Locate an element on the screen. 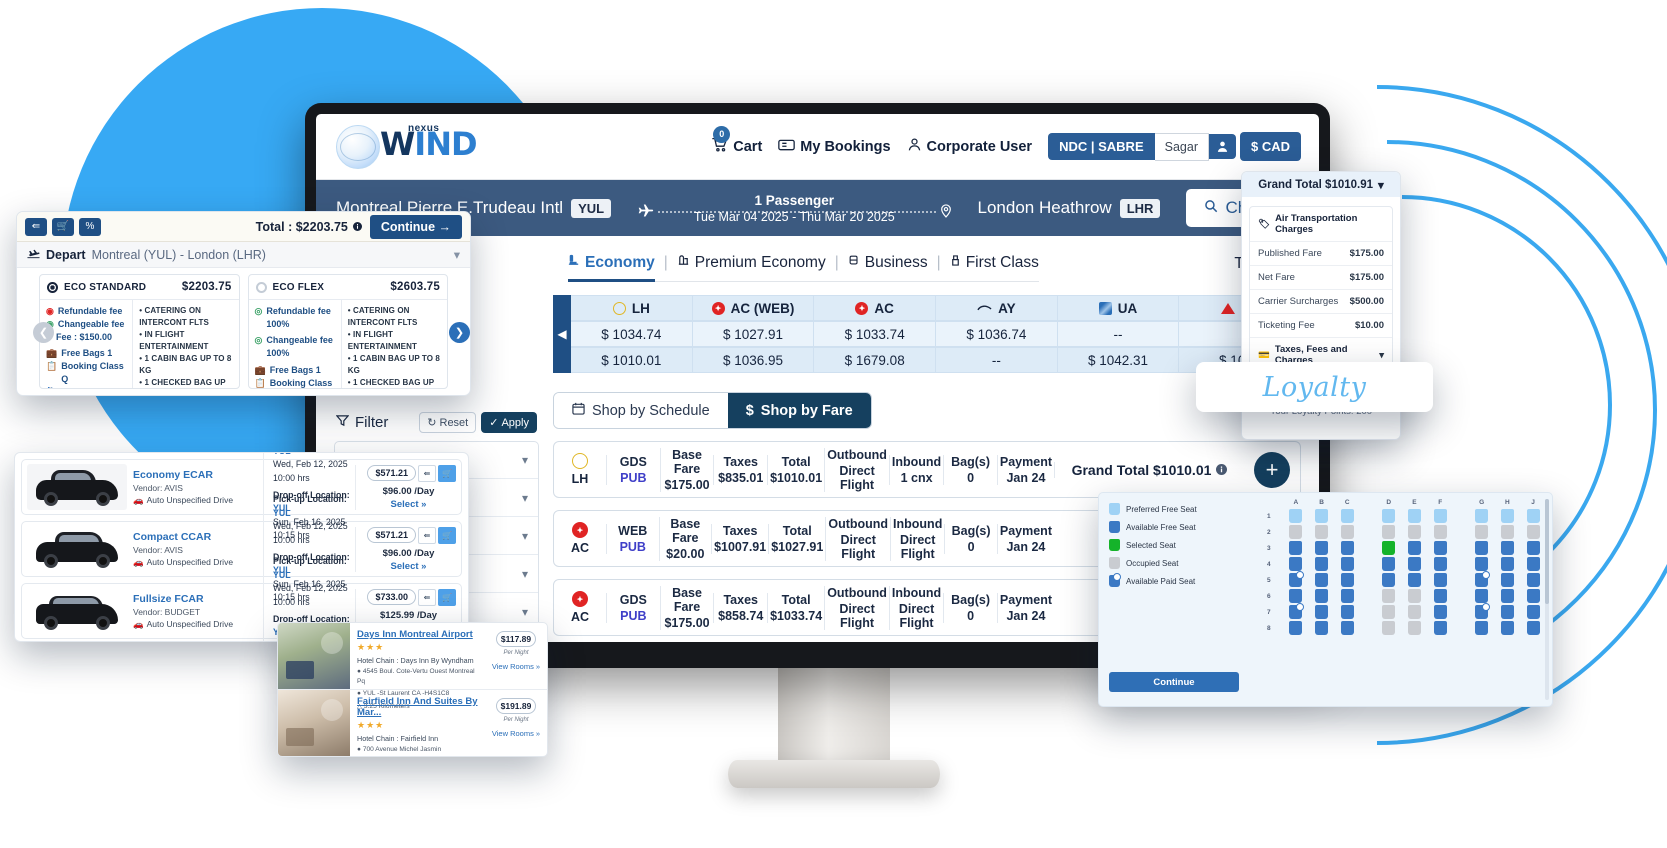 The width and height of the screenshot is (1667, 848). ndc-sabre-button: NDC | SABRE is located at coordinates (1101, 146).